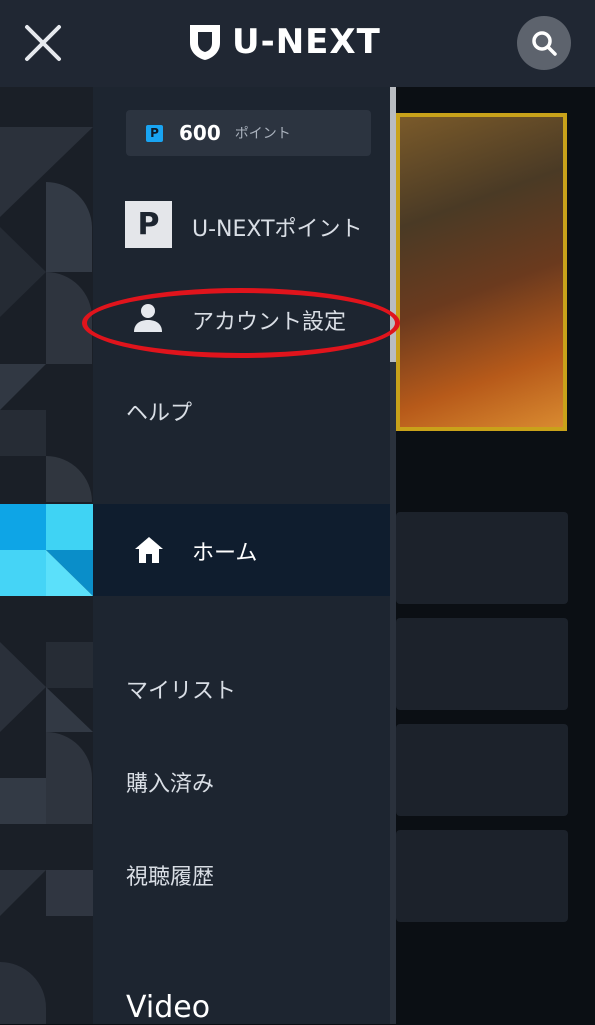 This screenshot has width=595, height=1025. I want to click on close-icon, so click(43, 43).